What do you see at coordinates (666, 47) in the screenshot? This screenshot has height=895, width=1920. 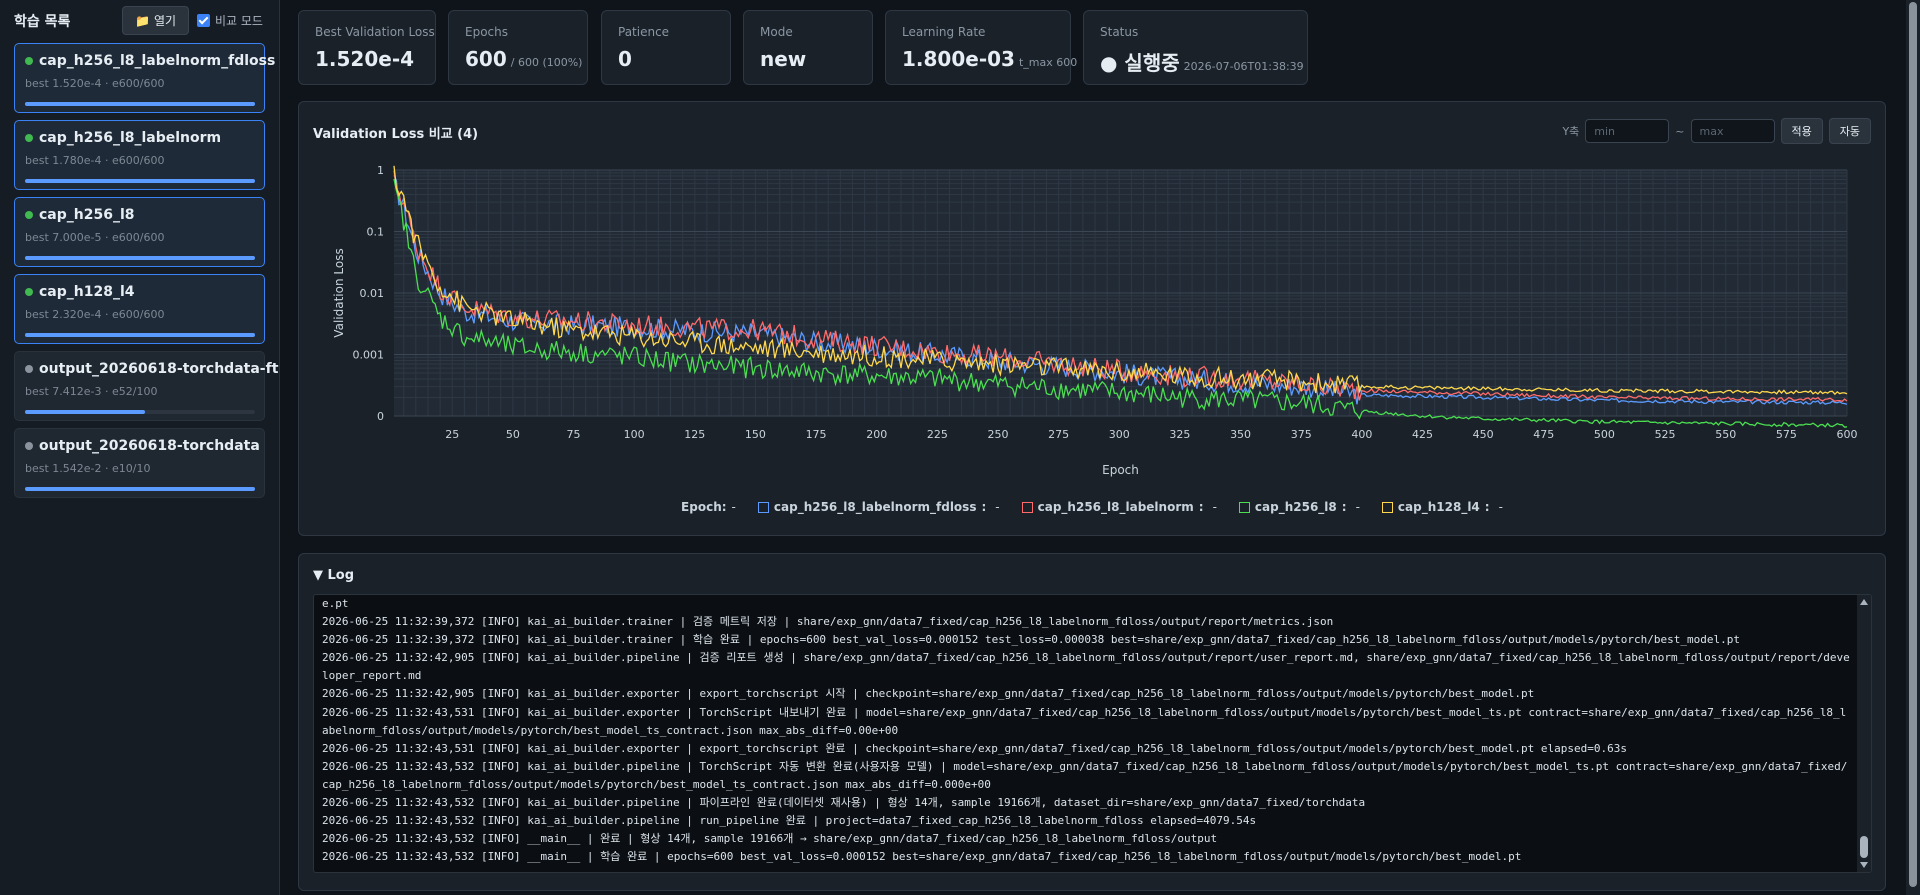 I see `stat-patience: Patience 0` at bounding box center [666, 47].